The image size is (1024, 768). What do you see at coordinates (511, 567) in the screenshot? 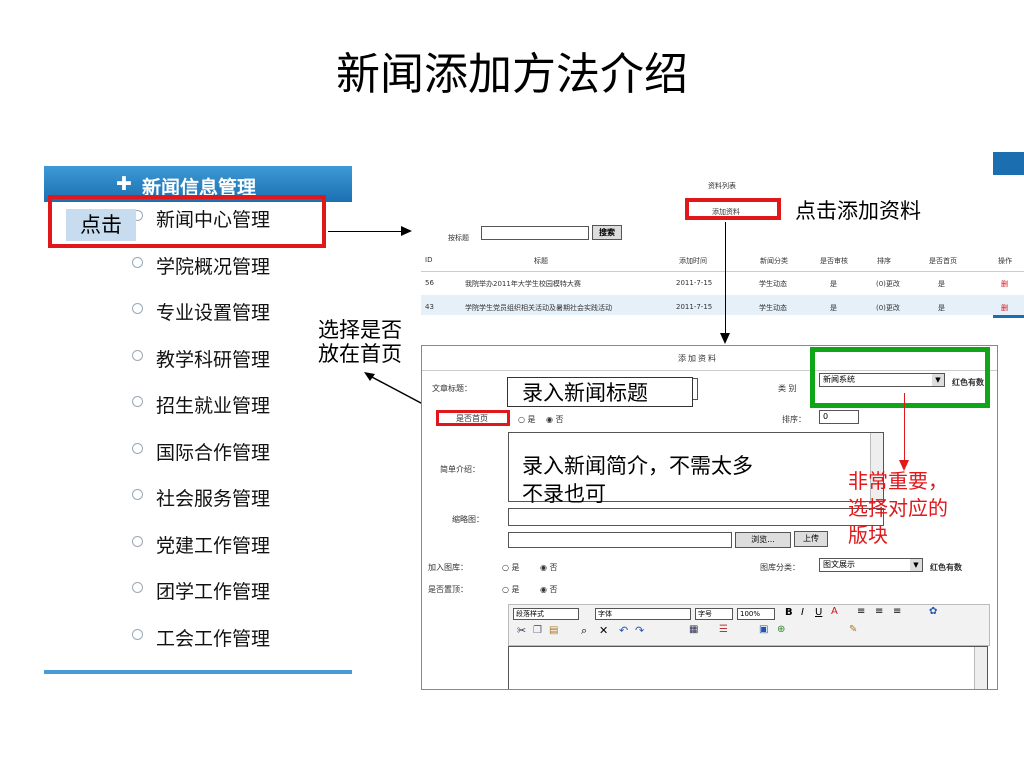
I see `radio-gallery-yes: ○ 是` at bounding box center [511, 567].